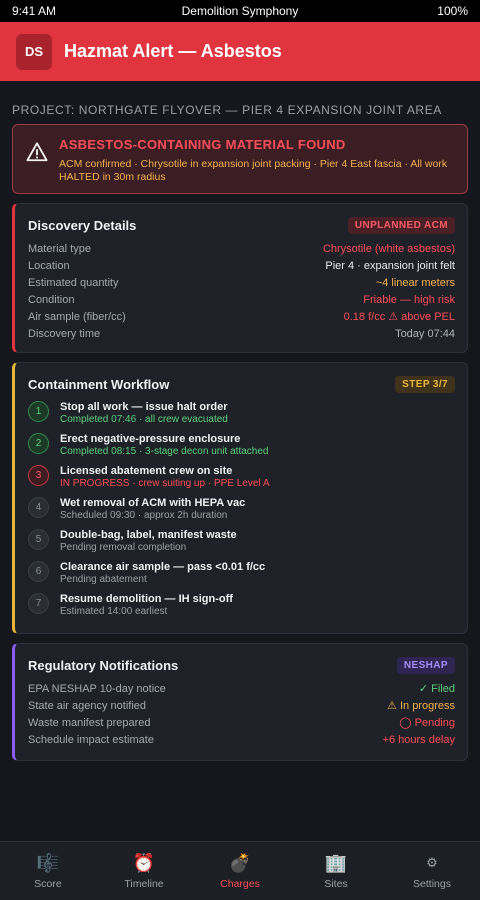 The image size is (480, 900). What do you see at coordinates (409, 299) in the screenshot?
I see `detail-value: Friable — high risk` at bounding box center [409, 299].